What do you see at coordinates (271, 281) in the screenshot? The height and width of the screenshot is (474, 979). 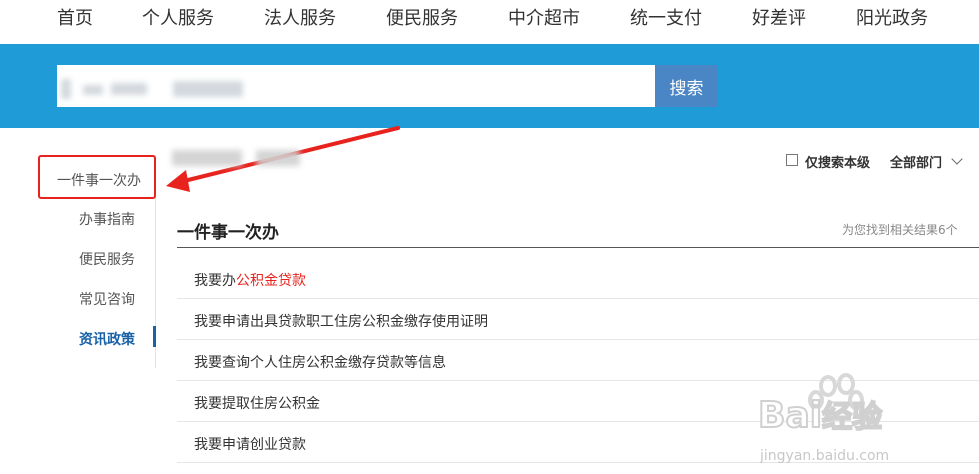 I see `result-keyword-highlight: 公积金贷款` at bounding box center [271, 281].